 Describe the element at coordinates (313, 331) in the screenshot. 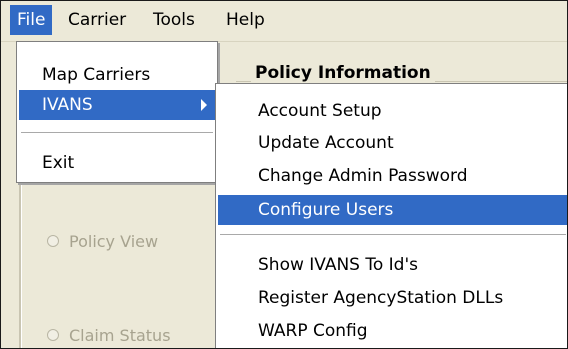

I see `menu-item-label: WARP Config` at that location.